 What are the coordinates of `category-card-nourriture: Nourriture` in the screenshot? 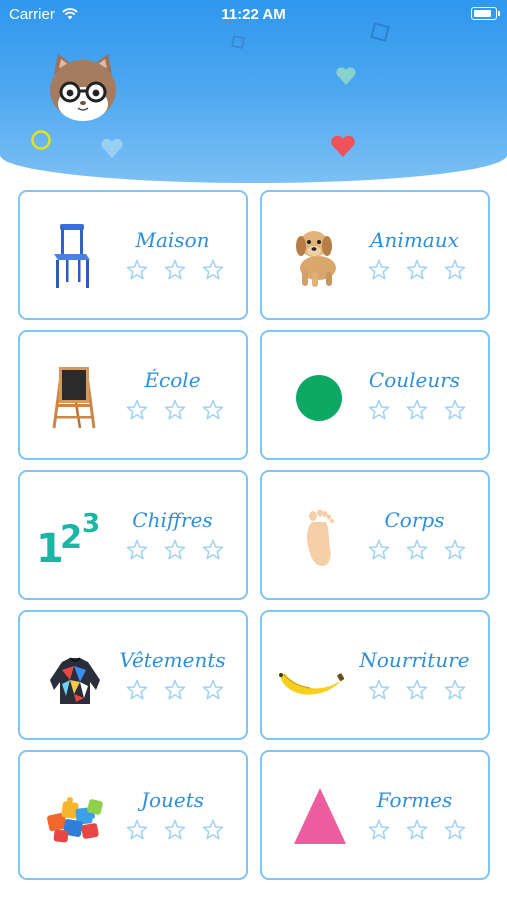 It's located at (375, 675).